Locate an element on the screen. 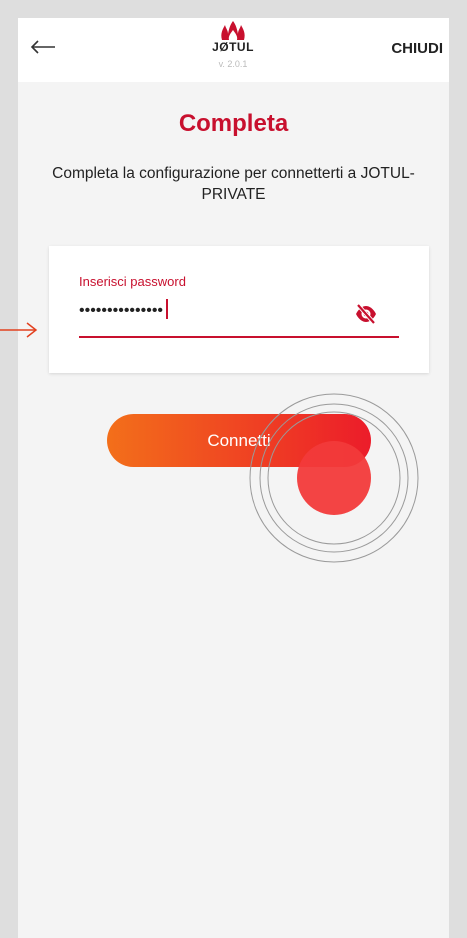 The image size is (467, 938). brand-logo: JØTUL v. 2.0.1 is located at coordinates (233, 50).